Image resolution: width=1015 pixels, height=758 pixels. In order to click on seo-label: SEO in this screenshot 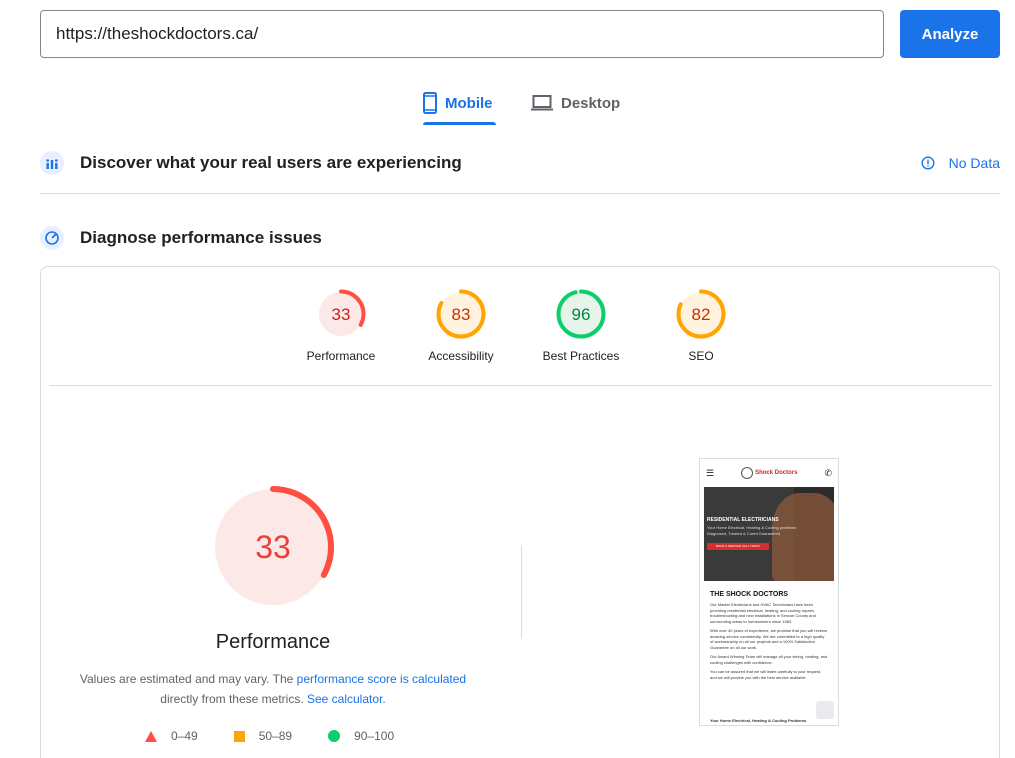, I will do `click(701, 356)`.